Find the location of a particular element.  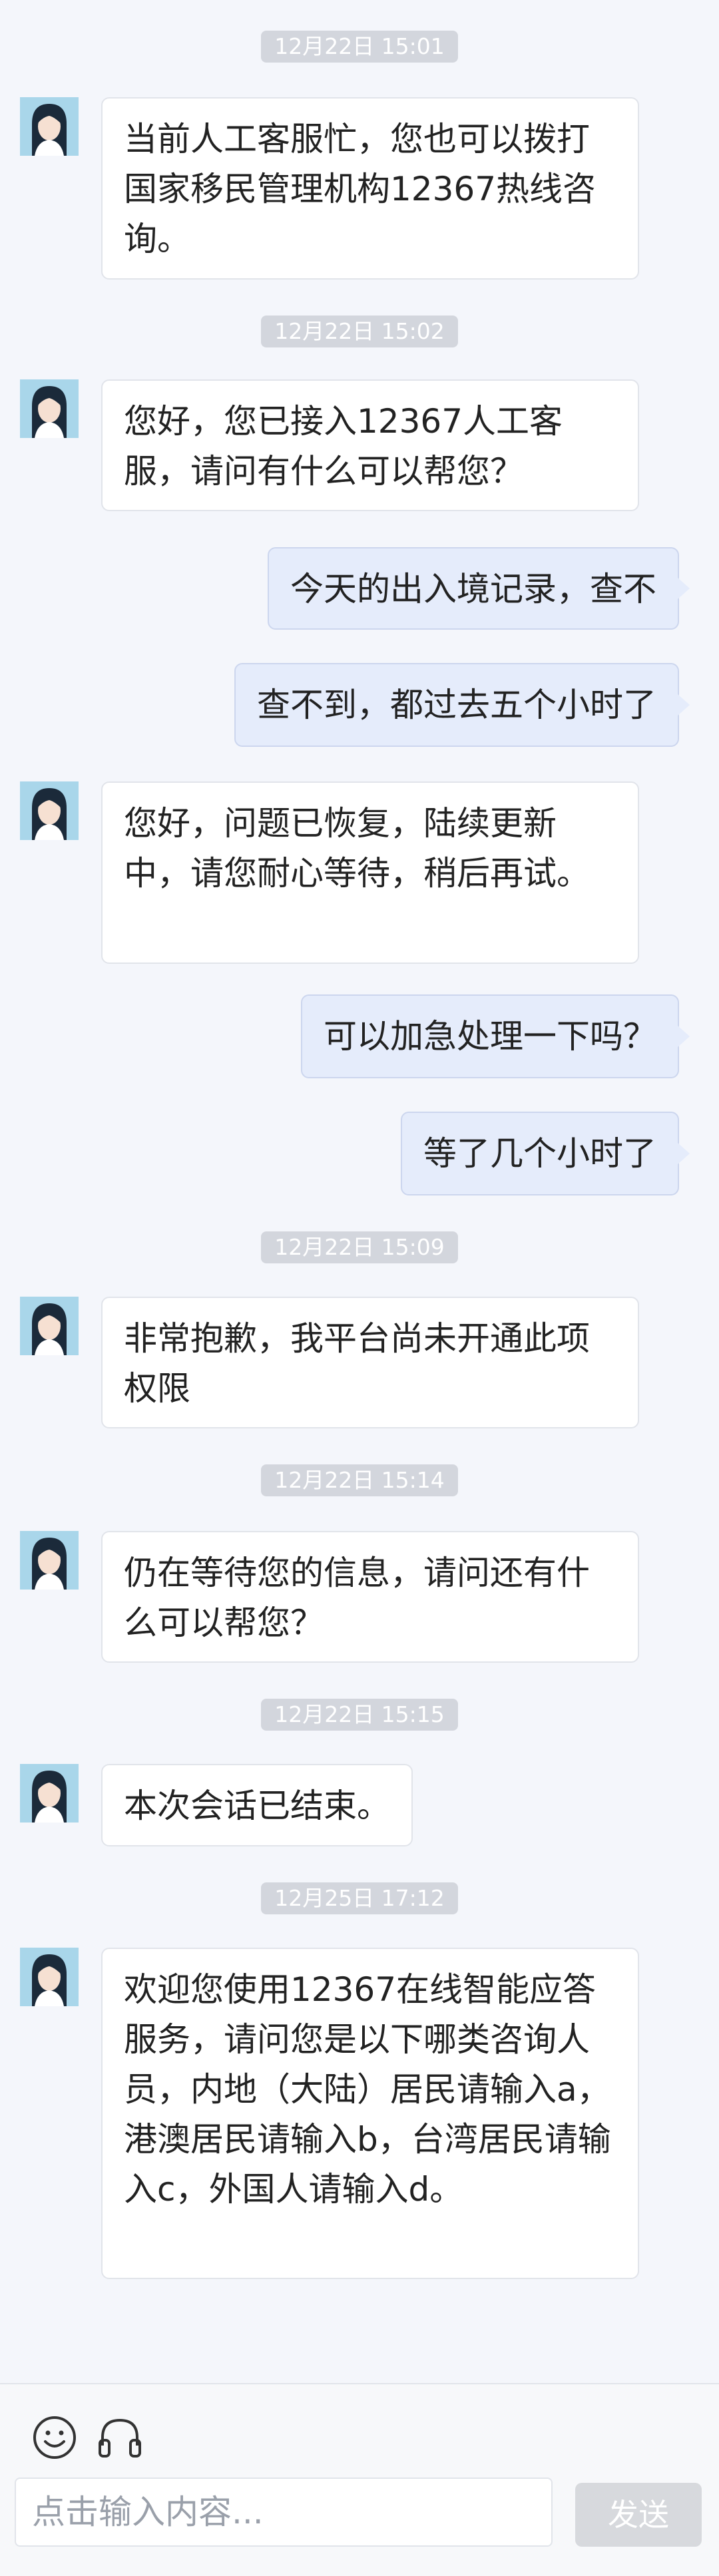

agent-message: 当前人工客服忙，您也可以拨打国家移民管理机构12367热线咨询。 is located at coordinates (370, 188).